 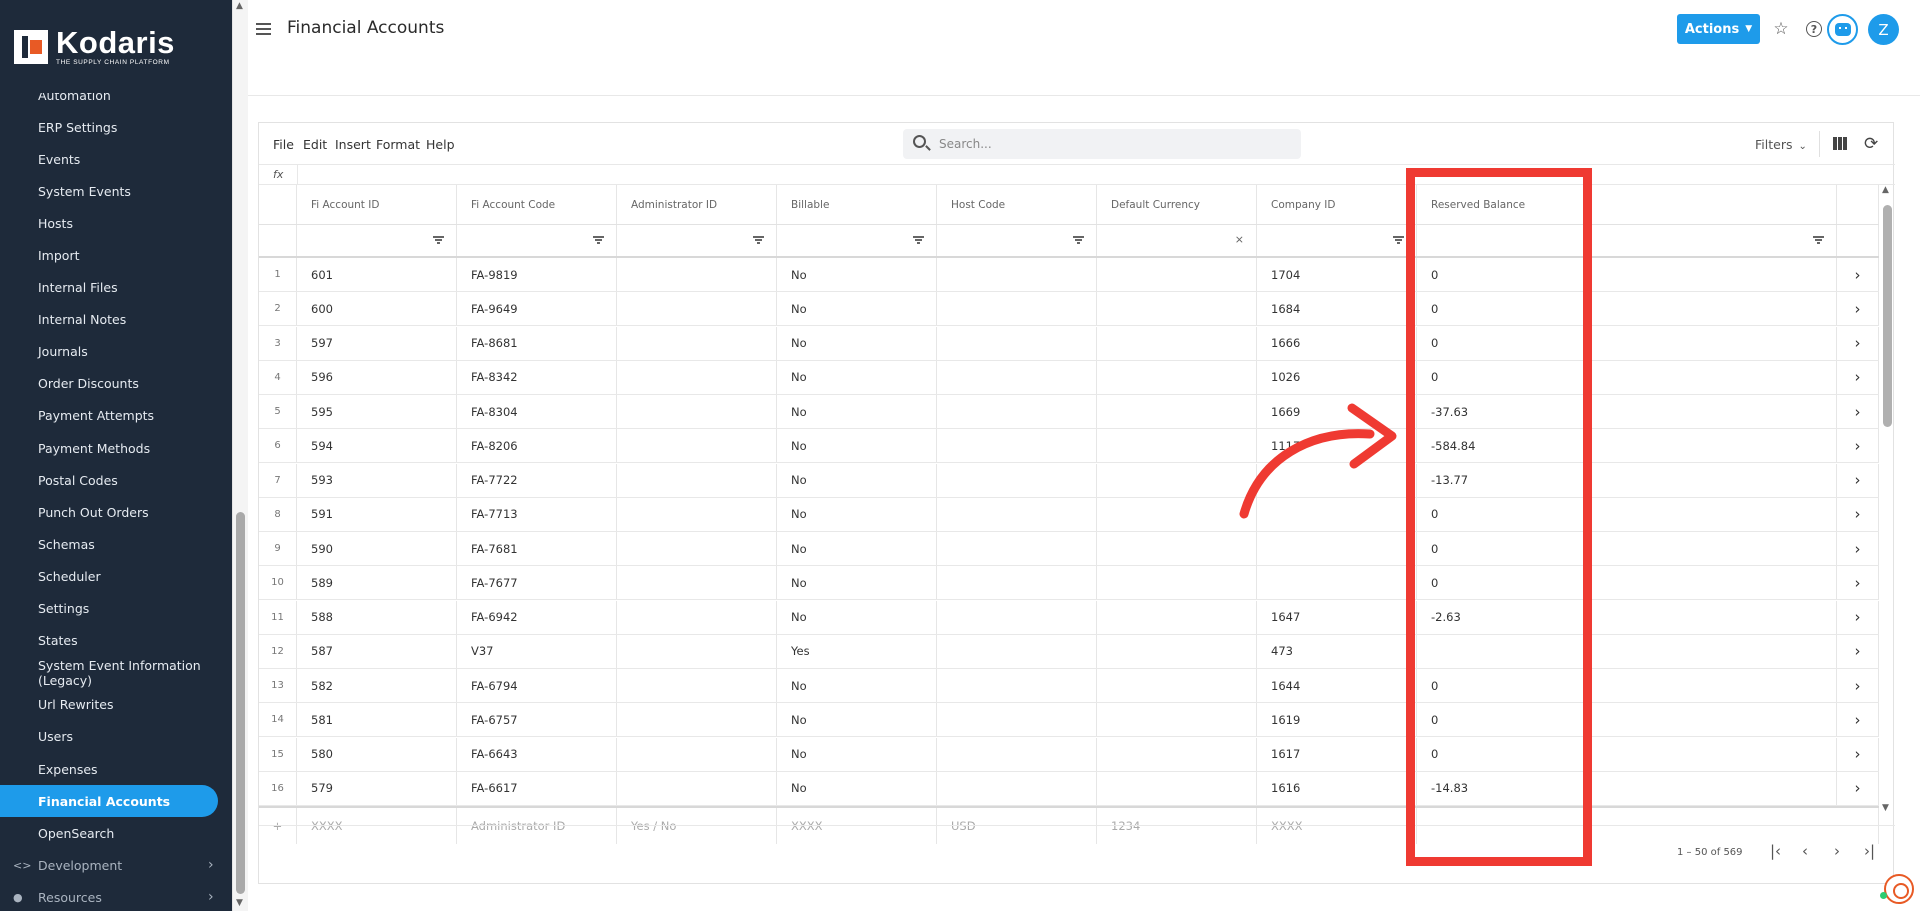 What do you see at coordinates (264, 29) in the screenshot?
I see `hamburger-menu-icon` at bounding box center [264, 29].